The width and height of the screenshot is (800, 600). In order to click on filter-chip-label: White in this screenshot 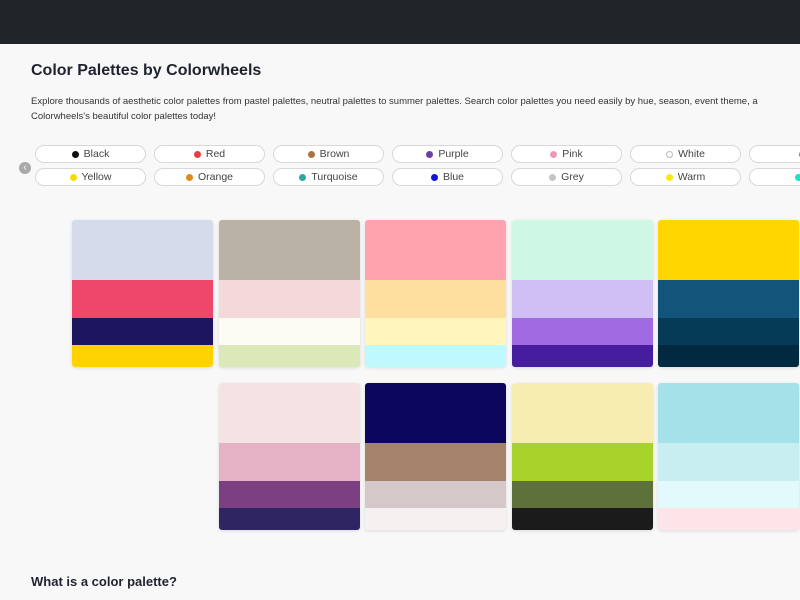, I will do `click(691, 154)`.